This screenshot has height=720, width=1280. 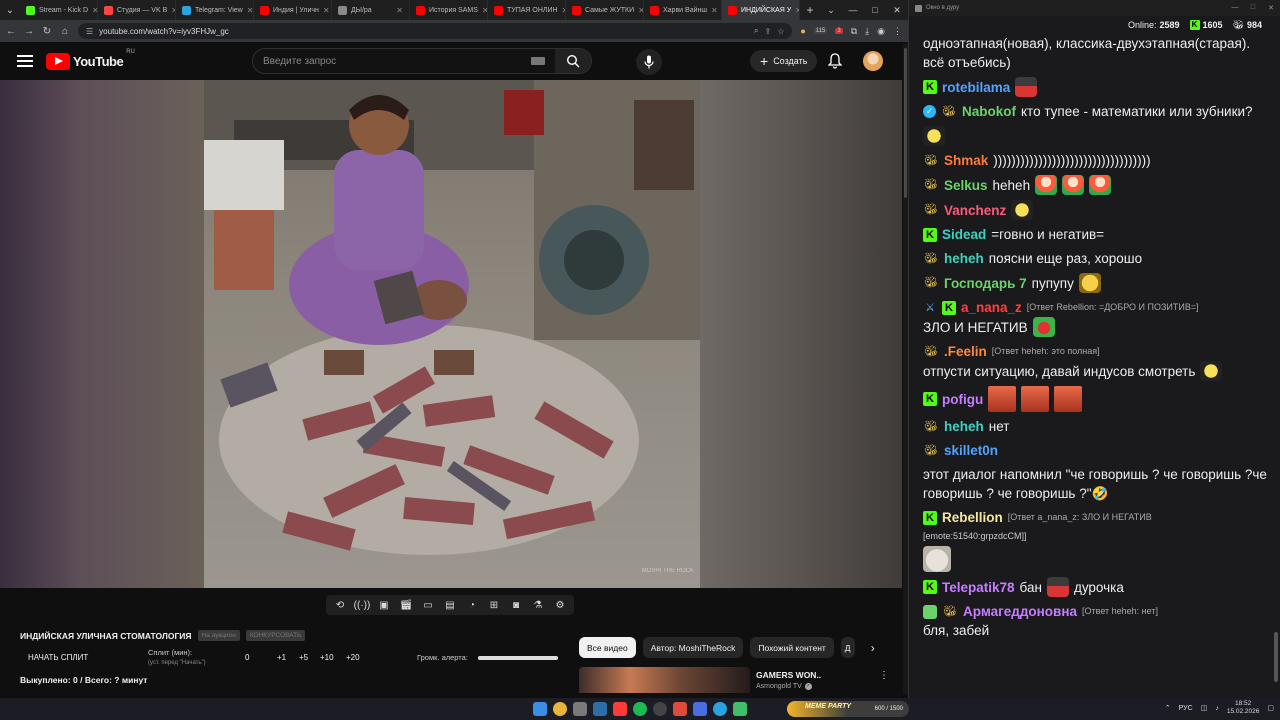 What do you see at coordinates (605, 10) in the screenshot?
I see `browser-tab: Самые ЖУТКИ✕` at bounding box center [605, 10].